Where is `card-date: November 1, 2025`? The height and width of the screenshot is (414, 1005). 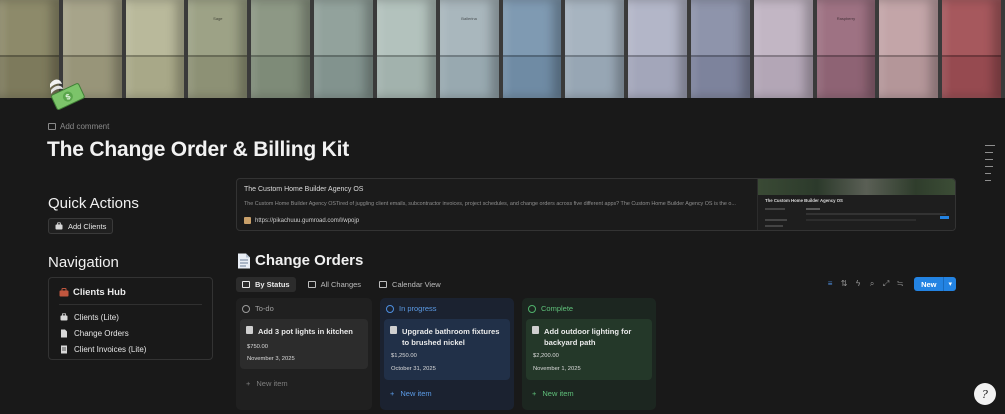 card-date: November 1, 2025 is located at coordinates (557, 369).